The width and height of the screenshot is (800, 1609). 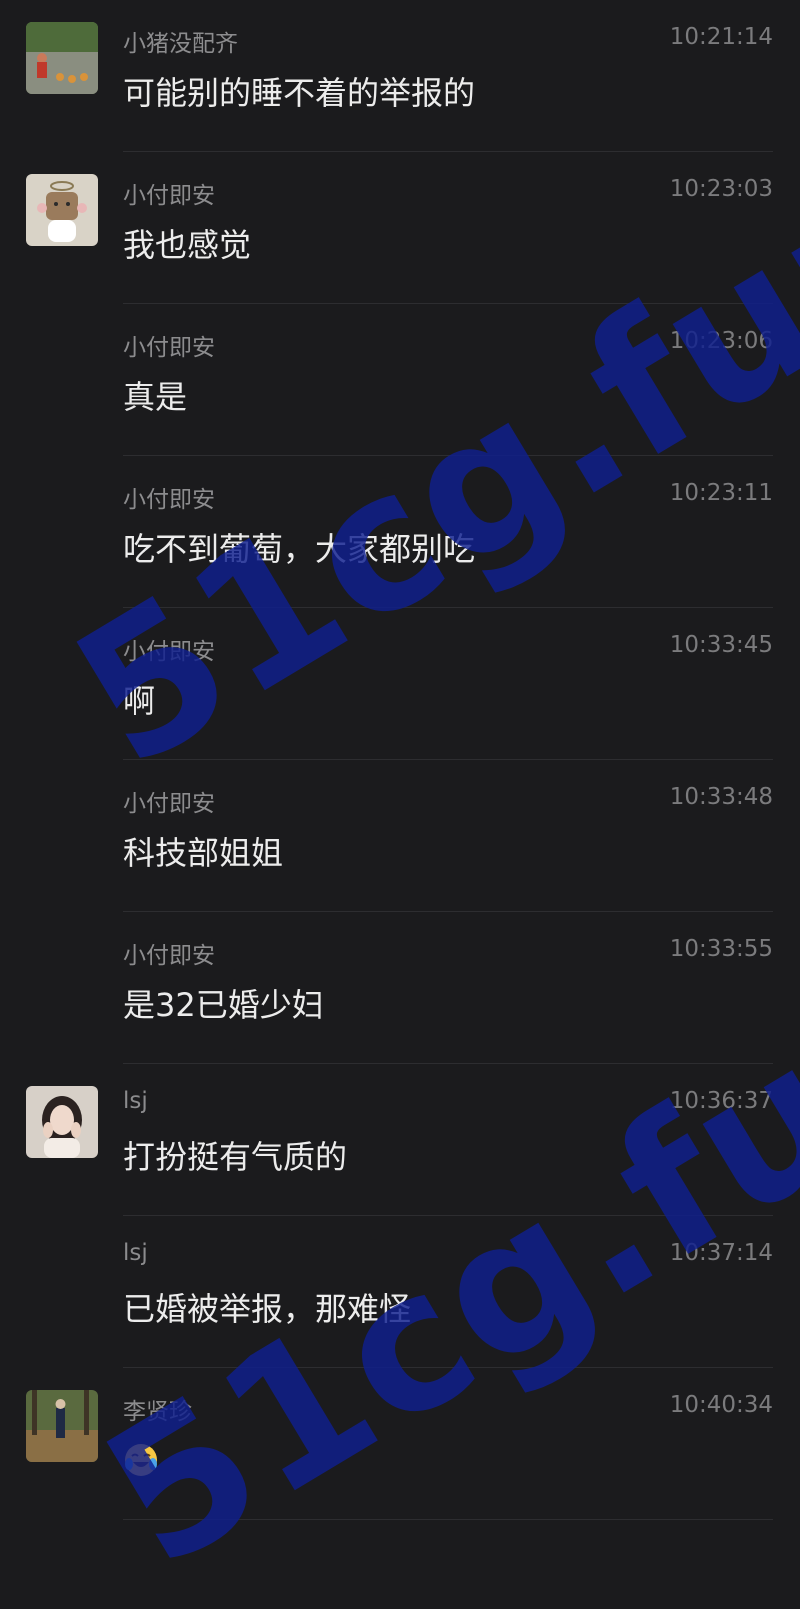 I want to click on avatar-photo-woman, so click(x=62, y=1122).